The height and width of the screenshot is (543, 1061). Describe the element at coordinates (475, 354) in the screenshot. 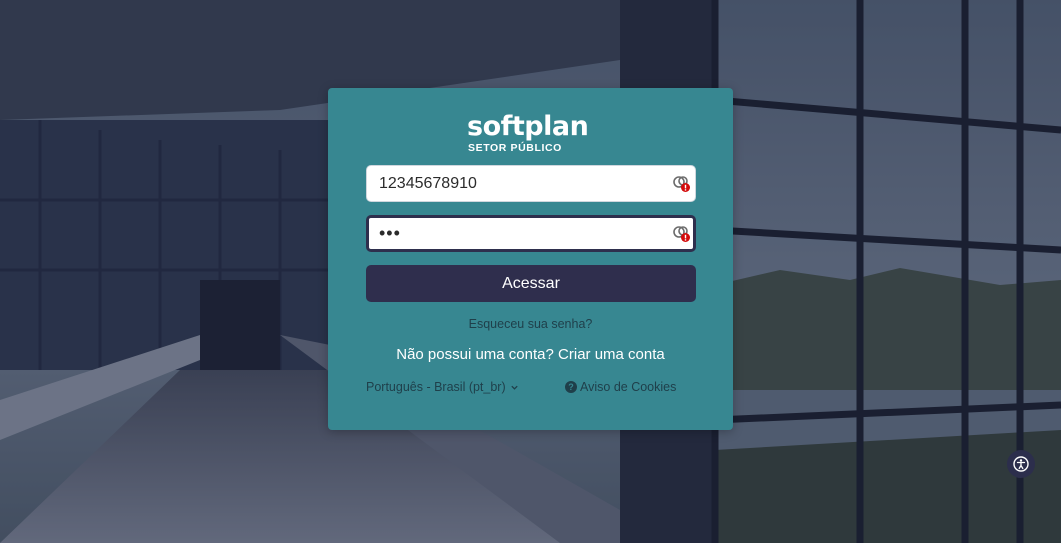

I see `signup-prompt: Não possui uma conta?` at that location.